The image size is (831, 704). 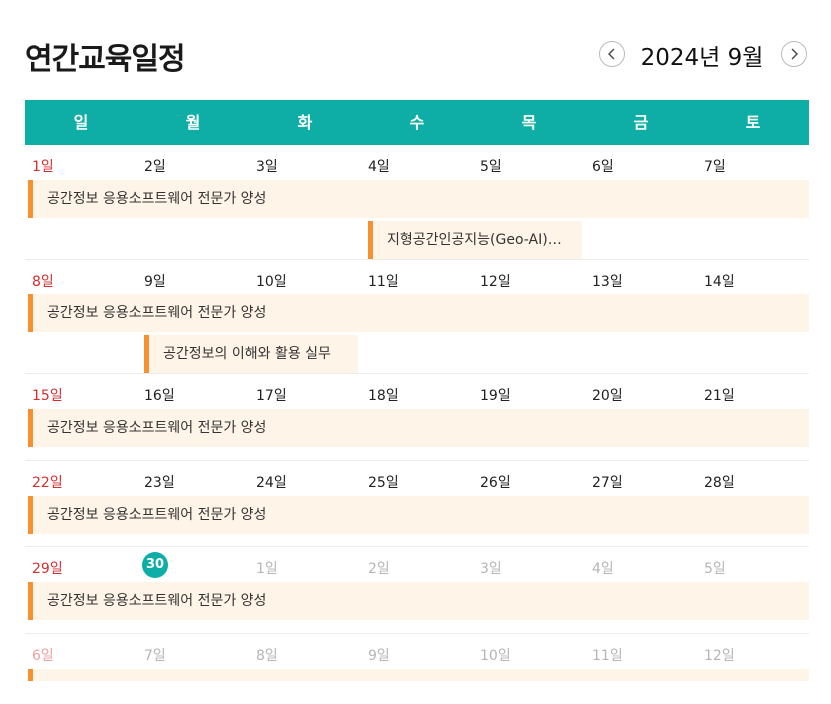 What do you see at coordinates (159, 482) in the screenshot?
I see `day-cell: 23일` at bounding box center [159, 482].